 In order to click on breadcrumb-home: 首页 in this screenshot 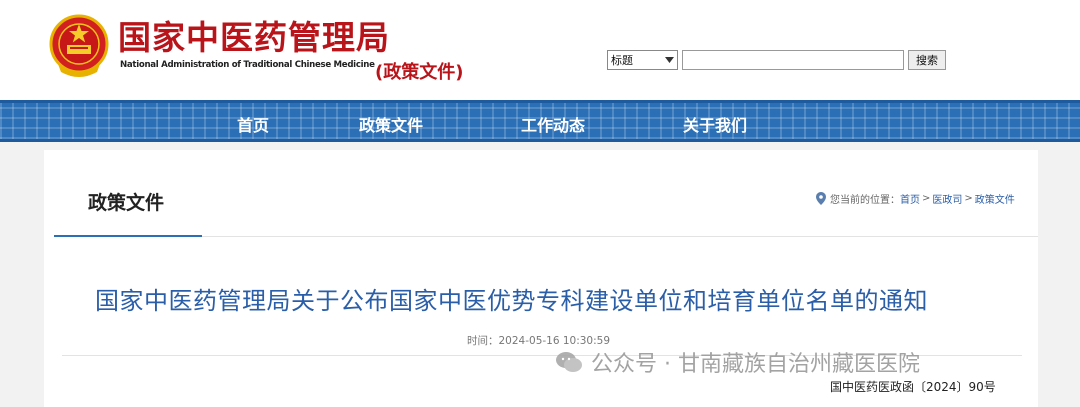, I will do `click(910, 198)`.